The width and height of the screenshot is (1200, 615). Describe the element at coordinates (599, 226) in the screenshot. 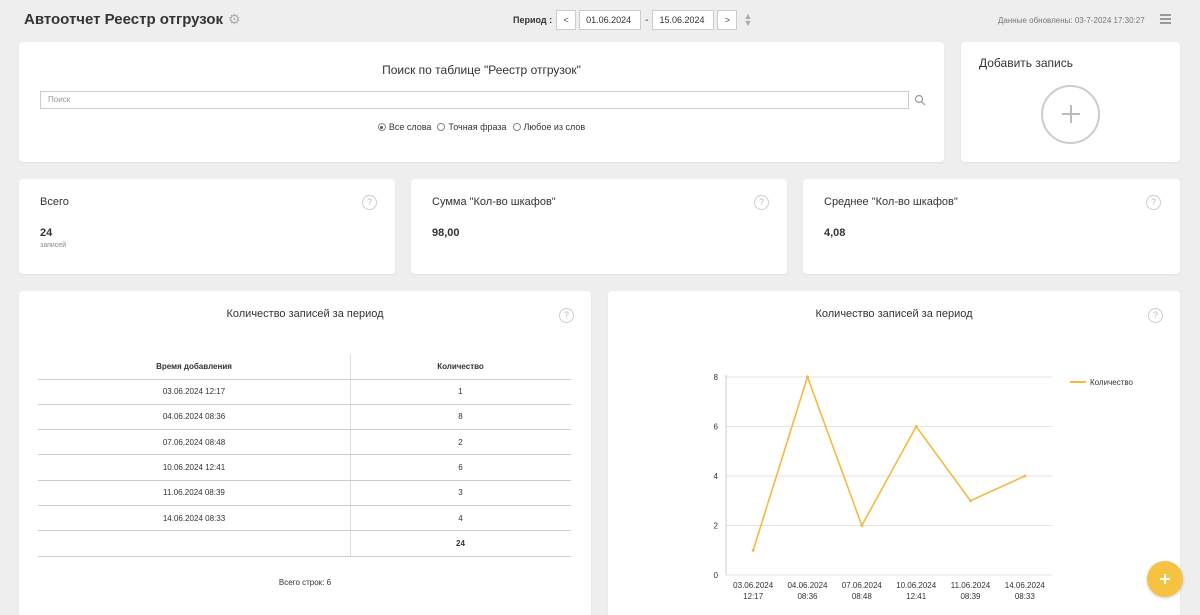

I see `stat-card-sum: Сумма "Кол-во шкафов" 98,00 ?` at that location.